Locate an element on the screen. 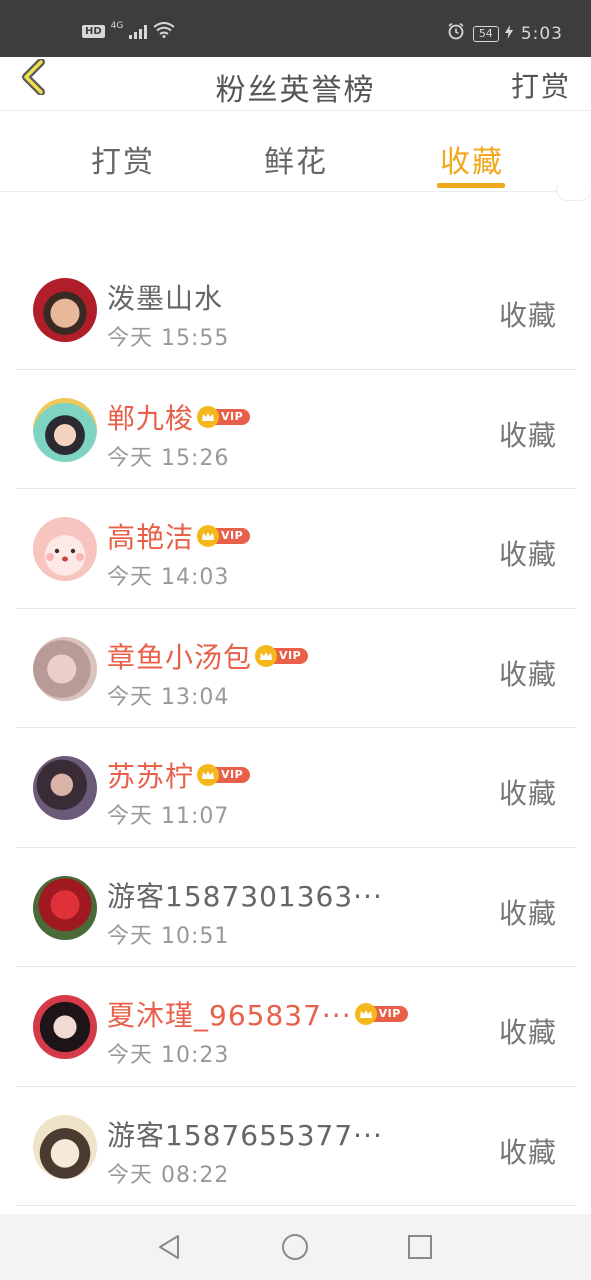  list-item: 苏苏柠 VIP 今天 11:07 收藏 is located at coordinates (295, 788).